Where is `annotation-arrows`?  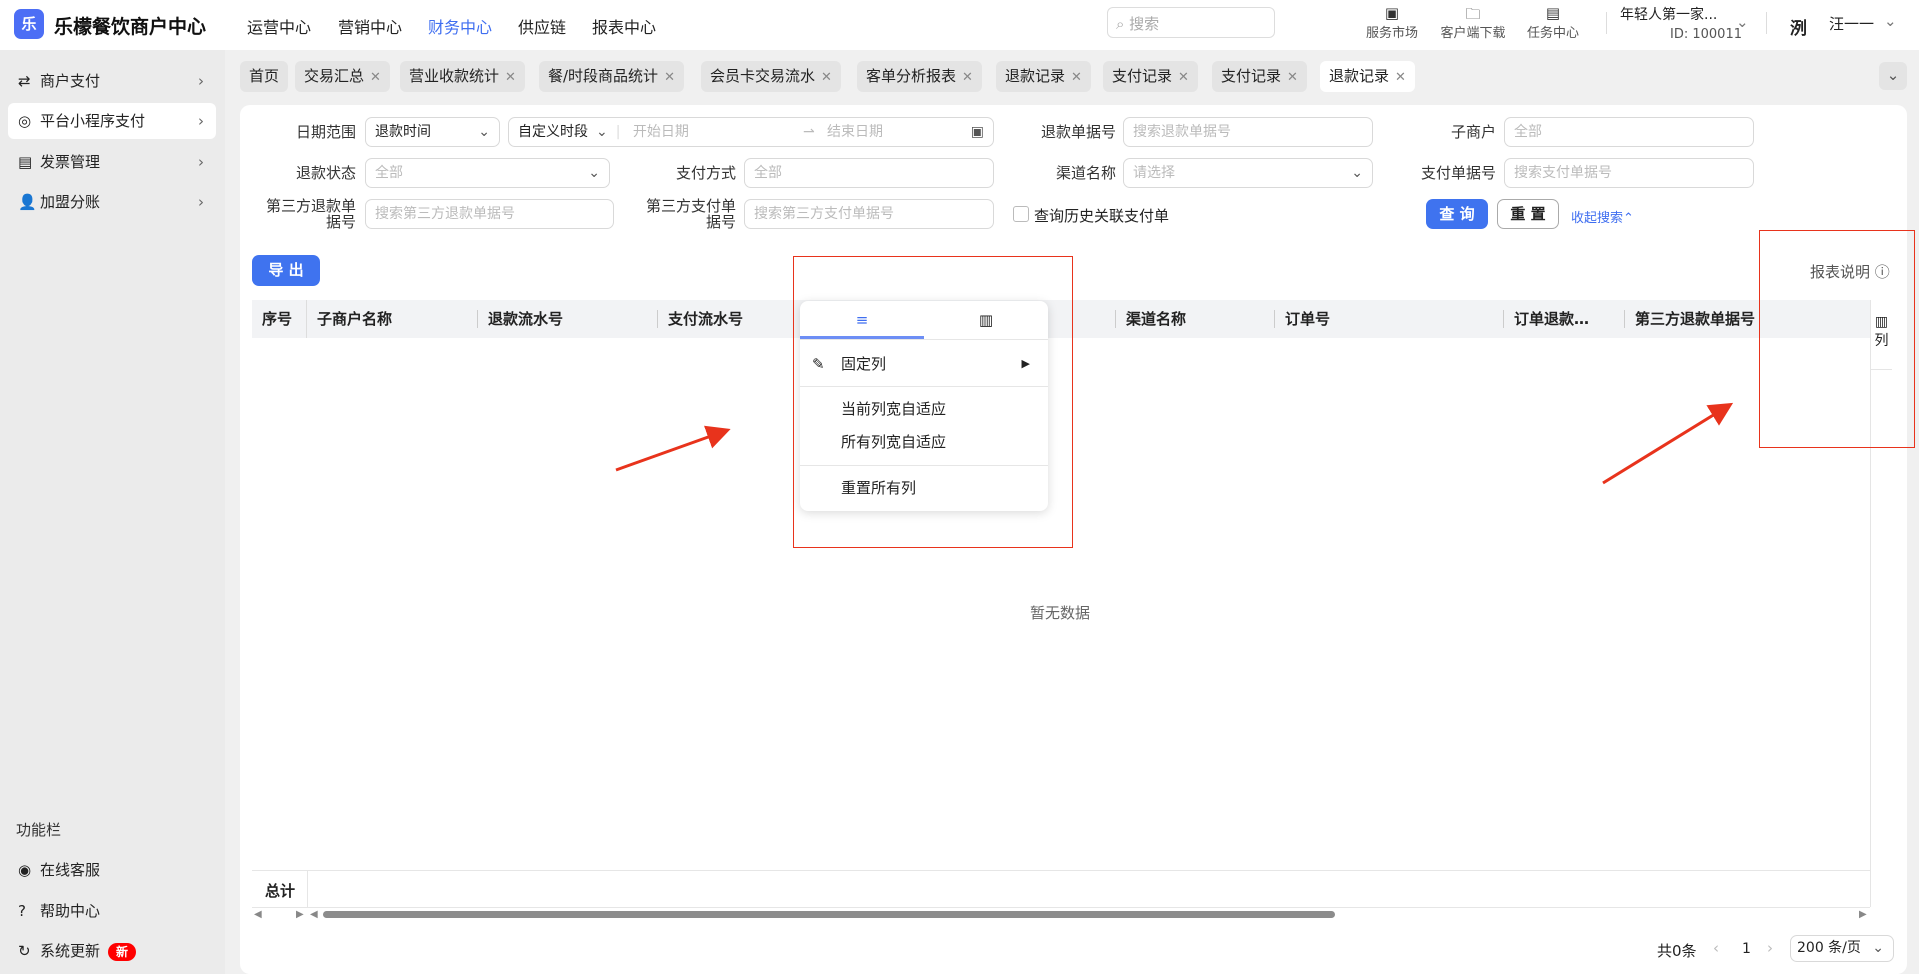 annotation-arrows is located at coordinates (1174, 443).